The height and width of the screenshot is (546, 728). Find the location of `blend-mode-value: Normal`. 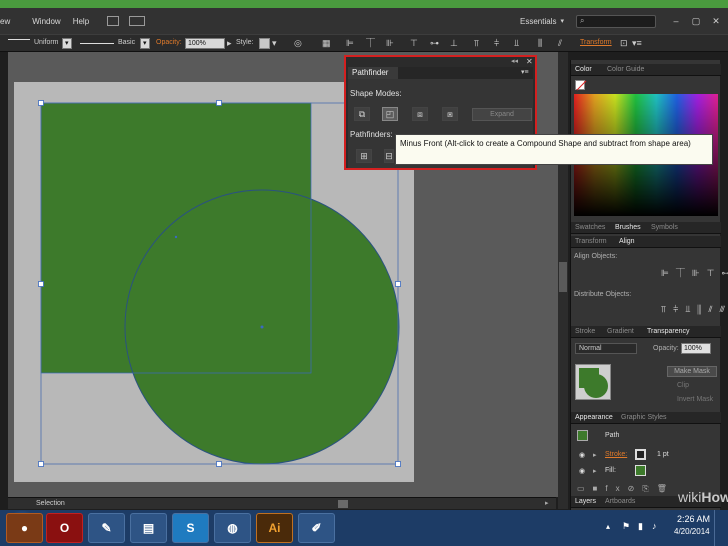

blend-mode-value: Normal is located at coordinates (590, 348).